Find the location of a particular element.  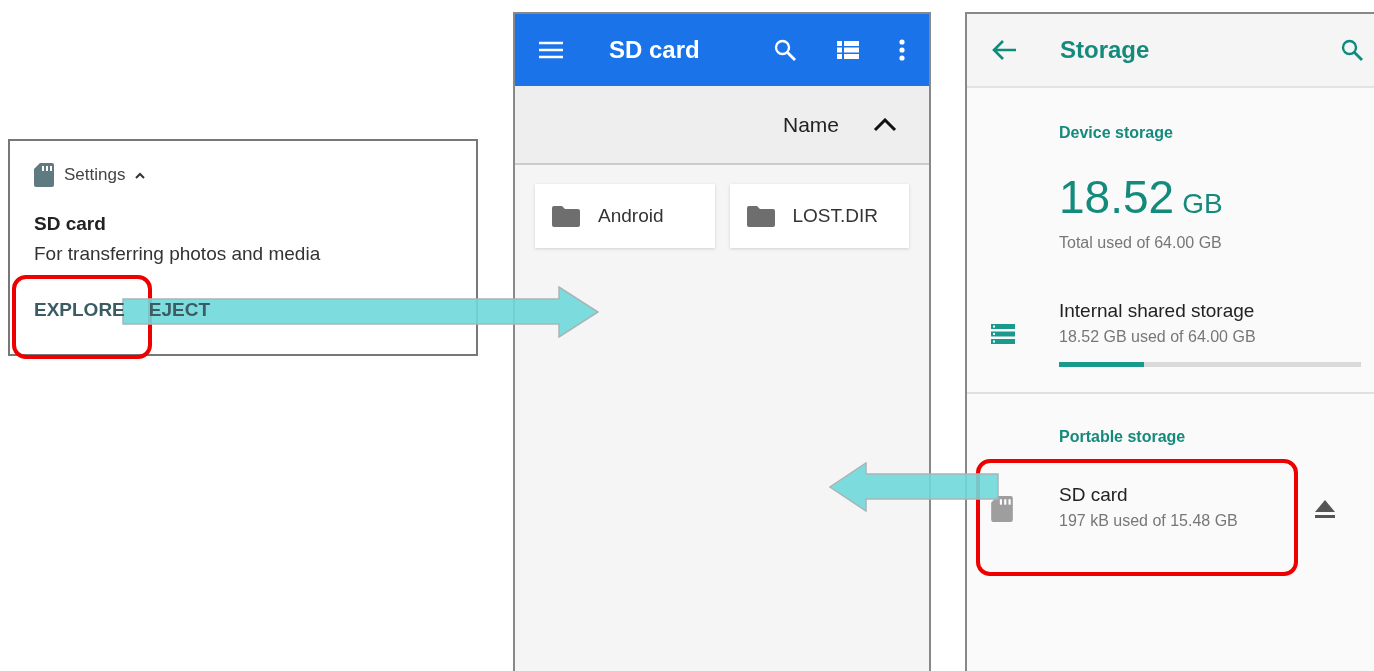

section-header: Portable storage is located at coordinates (1123, 437).